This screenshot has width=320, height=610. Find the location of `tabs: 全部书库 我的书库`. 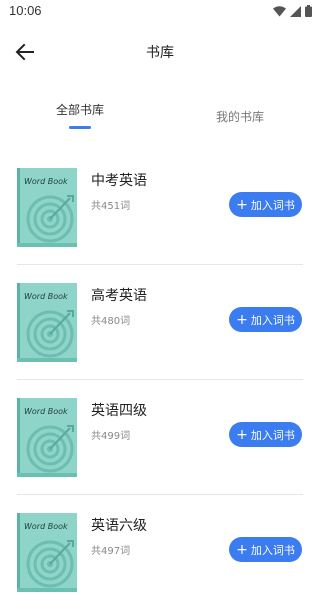

tabs: 全部书库 我的书库 is located at coordinates (160, 116).